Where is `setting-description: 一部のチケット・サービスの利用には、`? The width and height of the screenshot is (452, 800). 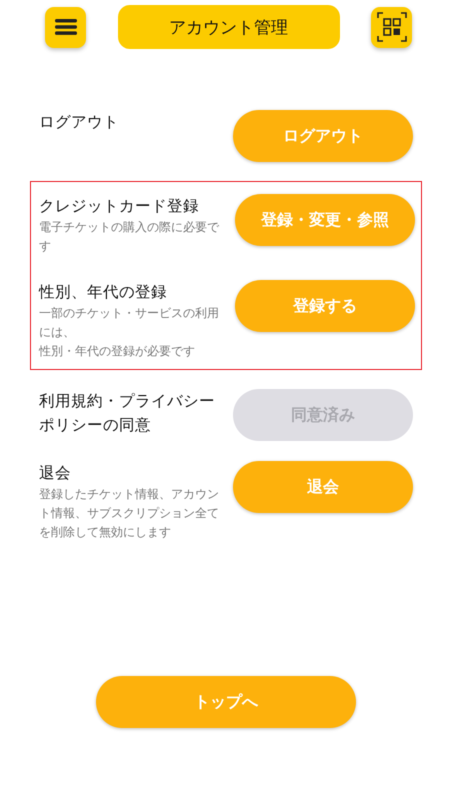
setting-description: 一部のチケット・サービスの利用には、 is located at coordinates (129, 323).